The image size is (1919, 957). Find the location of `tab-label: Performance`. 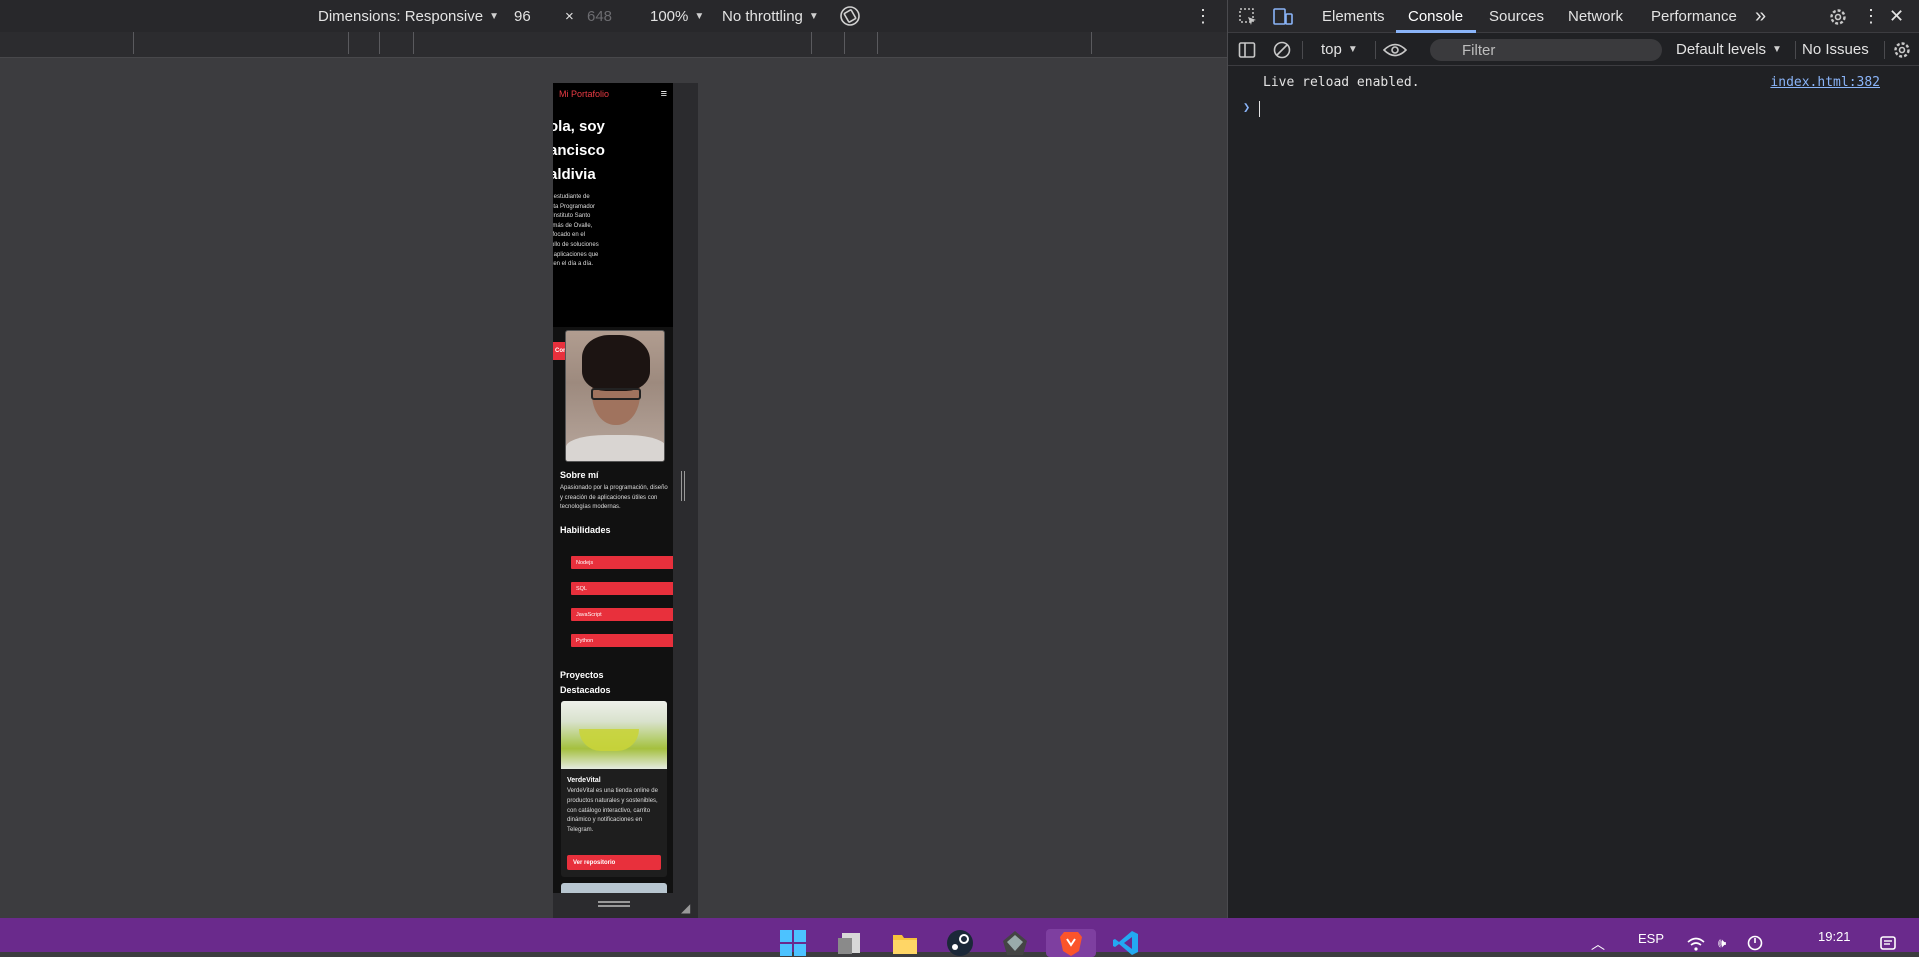

tab-label: Performance is located at coordinates (1694, 16).